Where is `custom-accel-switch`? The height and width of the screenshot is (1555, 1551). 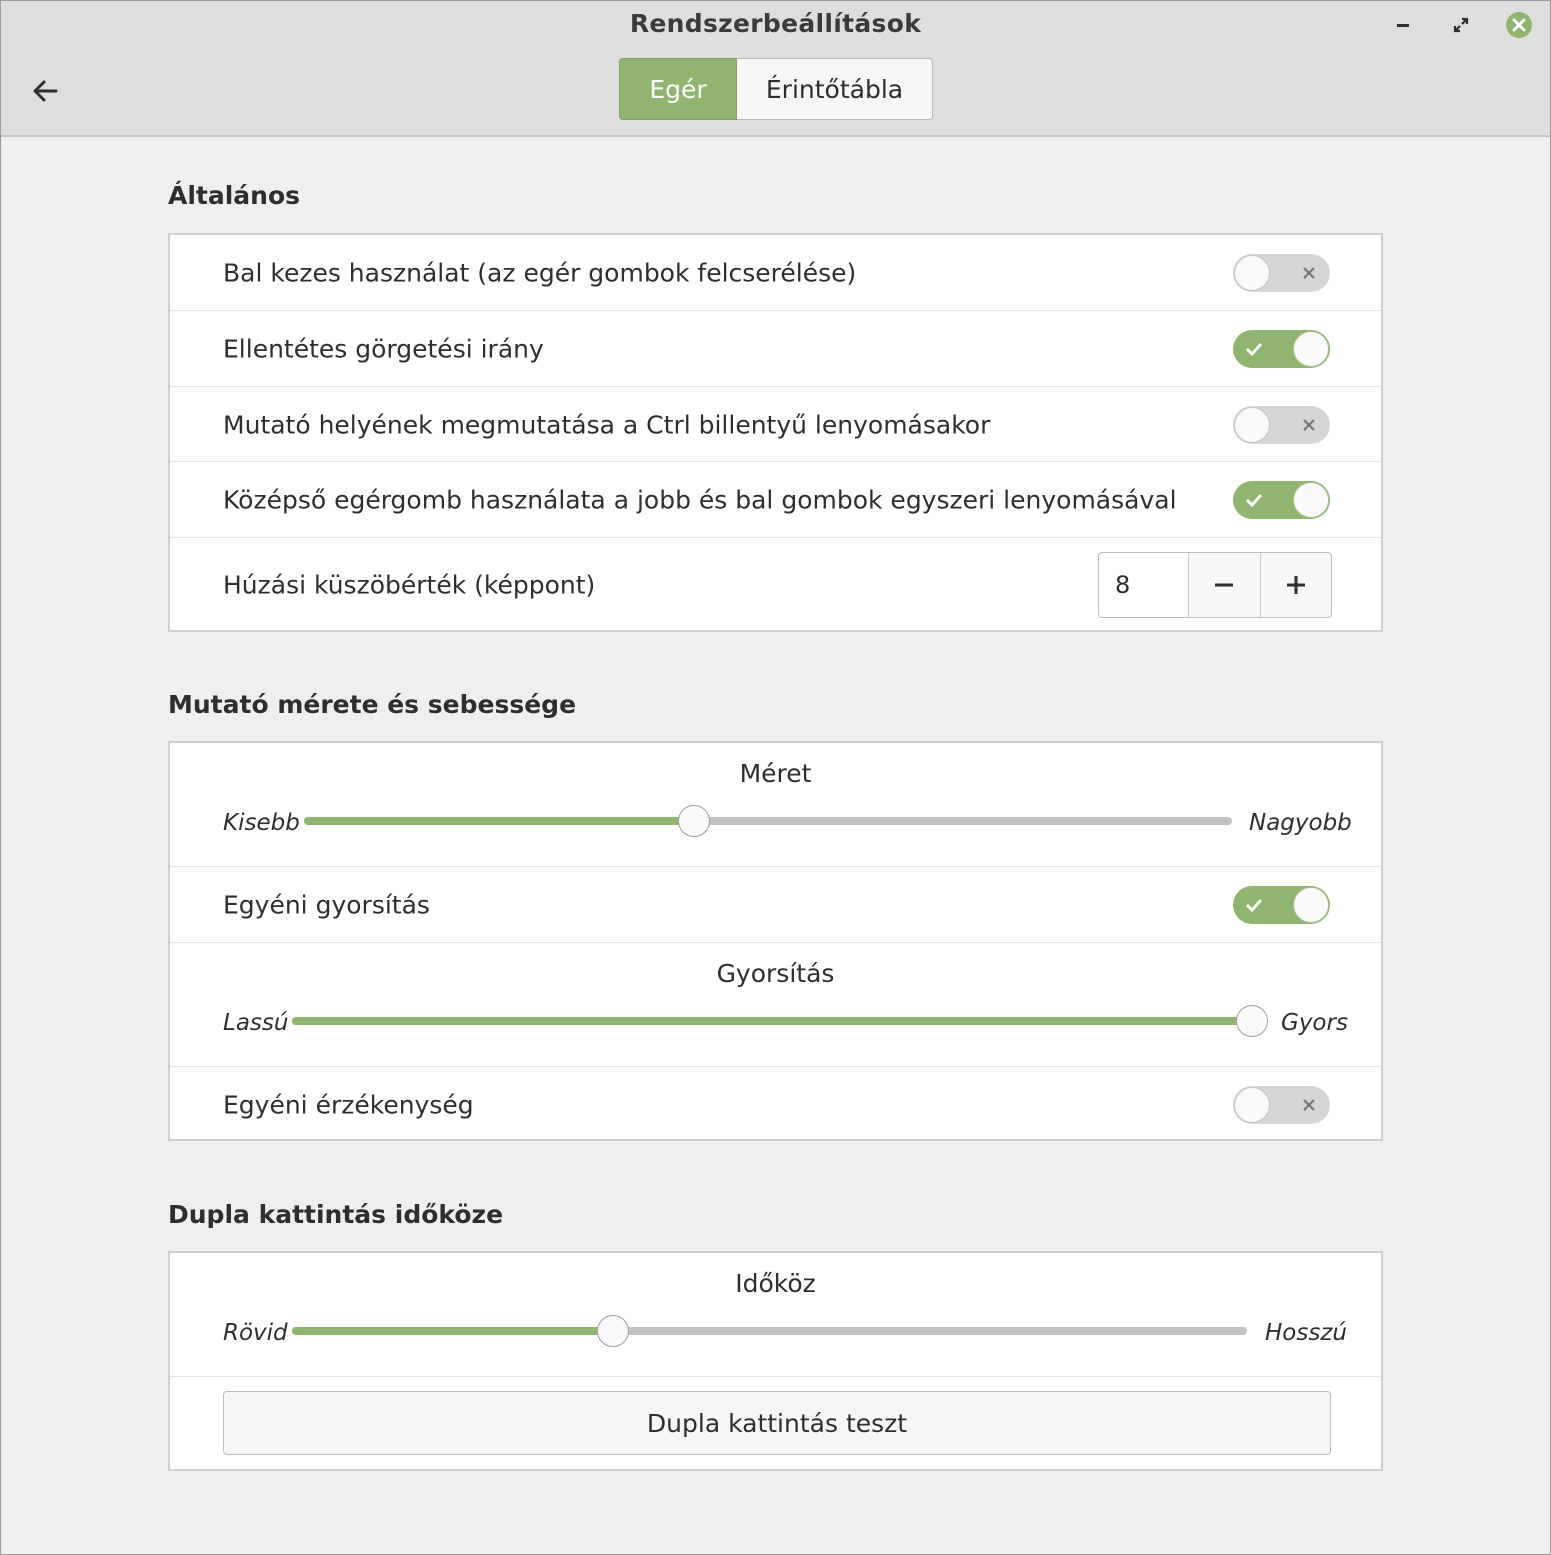
custom-accel-switch is located at coordinates (1281, 905).